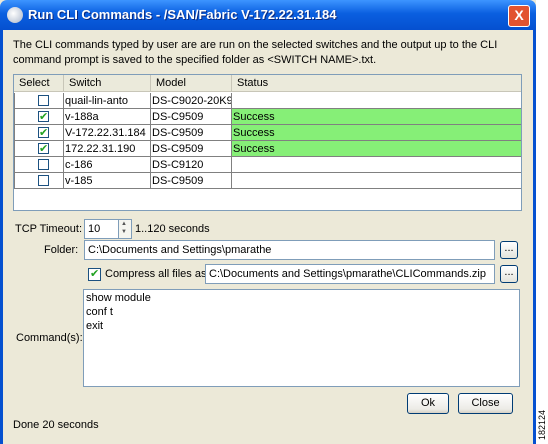 Image resolution: width=548 pixels, height=444 pixels. What do you see at coordinates (124, 224) in the screenshot?
I see `spinner-up-icon: ▲` at bounding box center [124, 224].